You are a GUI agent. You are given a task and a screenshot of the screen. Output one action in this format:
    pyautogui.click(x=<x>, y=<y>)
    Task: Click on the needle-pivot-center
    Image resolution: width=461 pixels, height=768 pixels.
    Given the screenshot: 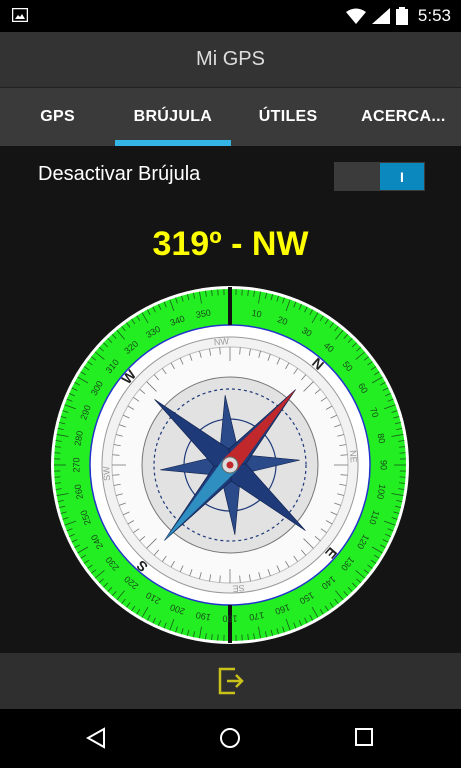 What is the action you would take?
    pyautogui.click(x=230, y=465)
    